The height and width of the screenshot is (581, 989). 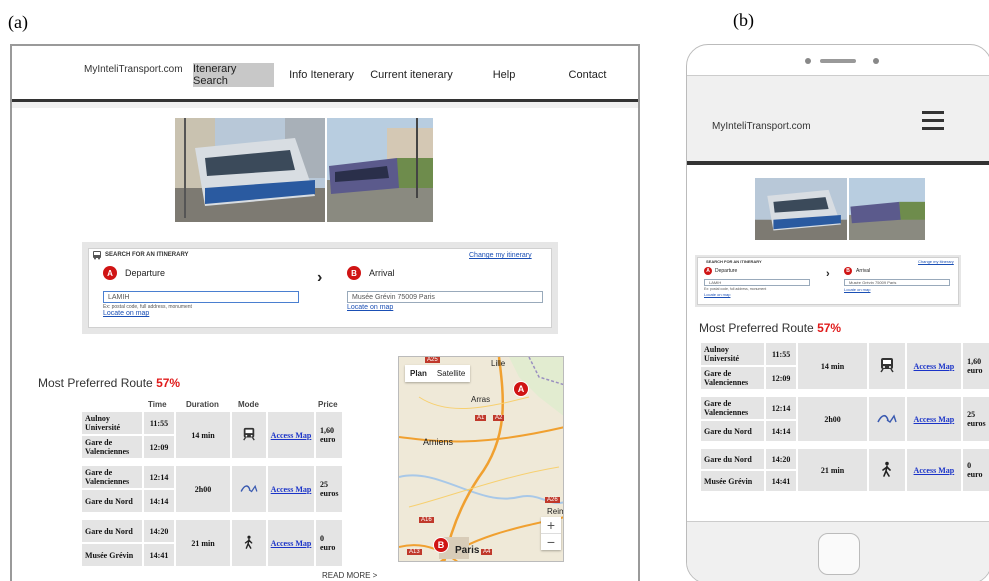 I want to click on map-city-arras: Arras, so click(x=481, y=399).